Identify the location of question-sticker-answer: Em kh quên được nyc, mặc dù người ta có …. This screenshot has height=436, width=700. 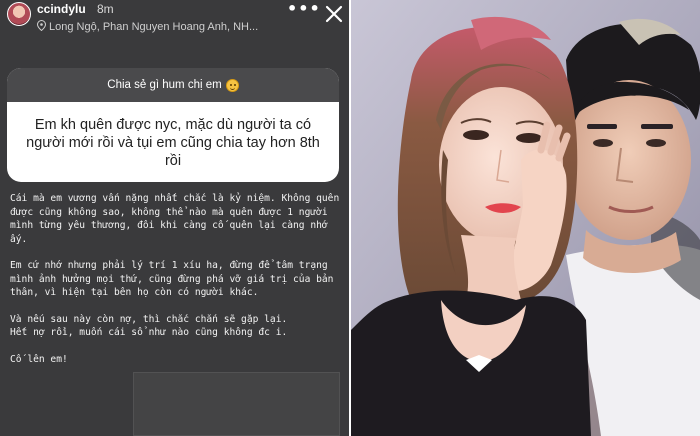
(173, 143).